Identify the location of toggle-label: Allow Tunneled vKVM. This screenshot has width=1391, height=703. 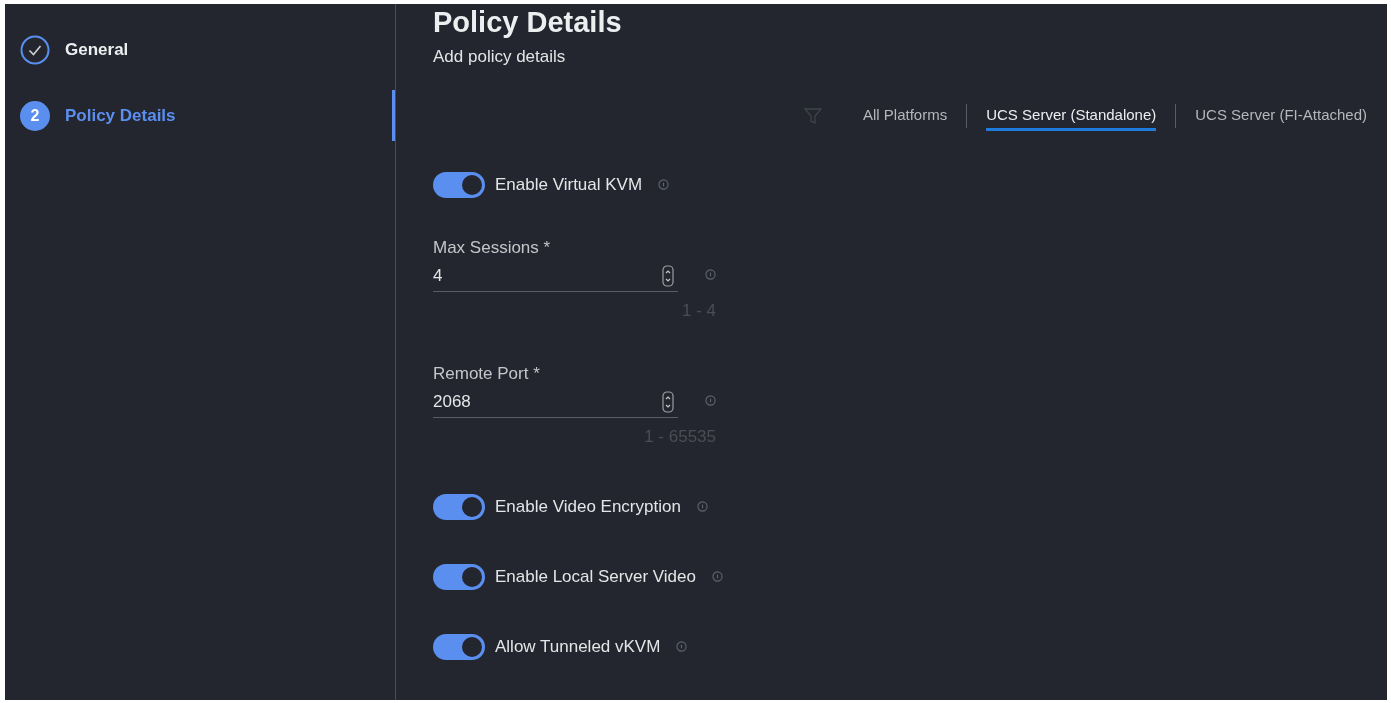
(578, 646).